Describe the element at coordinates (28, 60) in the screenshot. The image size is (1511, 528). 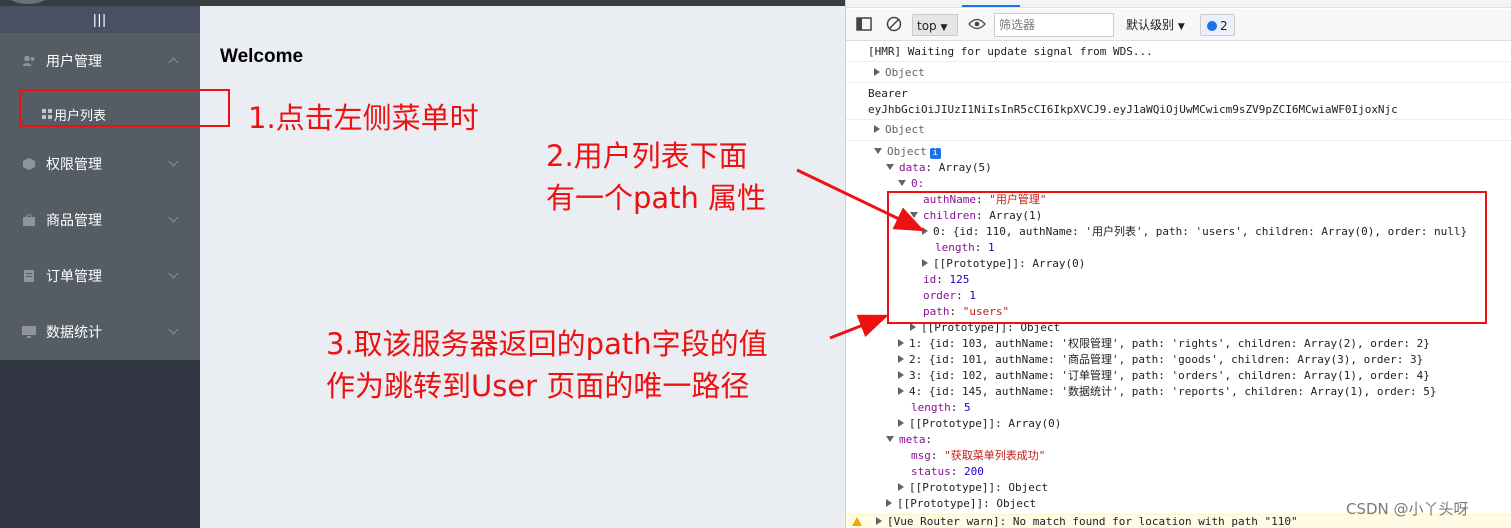
I see `users-icon` at that location.